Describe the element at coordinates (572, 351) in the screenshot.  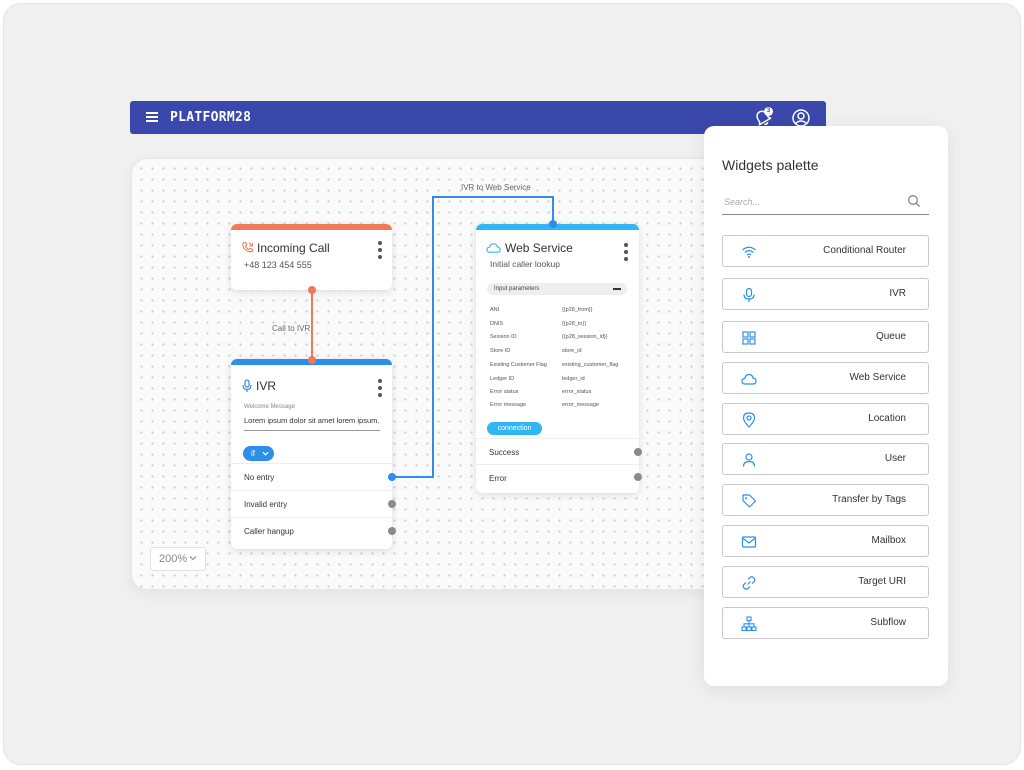
I see `param-value: store_id` at that location.